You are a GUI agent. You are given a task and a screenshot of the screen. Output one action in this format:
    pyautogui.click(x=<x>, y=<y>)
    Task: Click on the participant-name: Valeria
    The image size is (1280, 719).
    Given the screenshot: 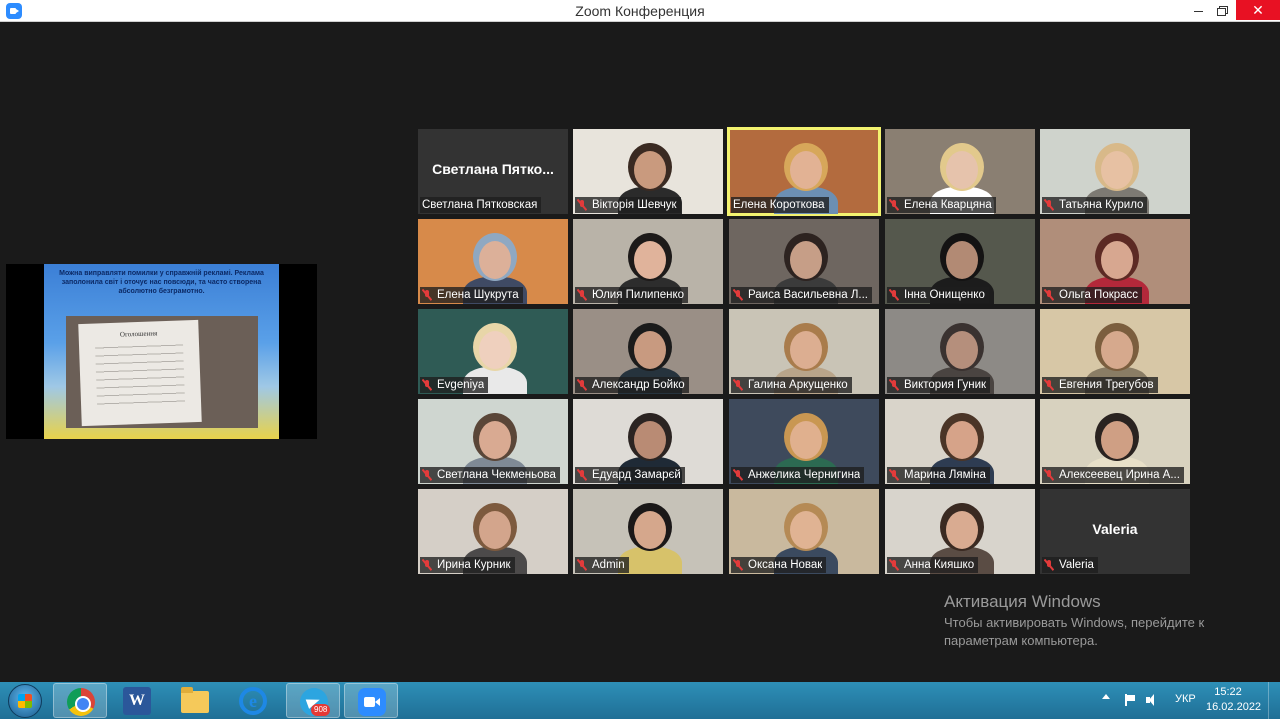 What is the action you would take?
    pyautogui.click(x=1076, y=565)
    